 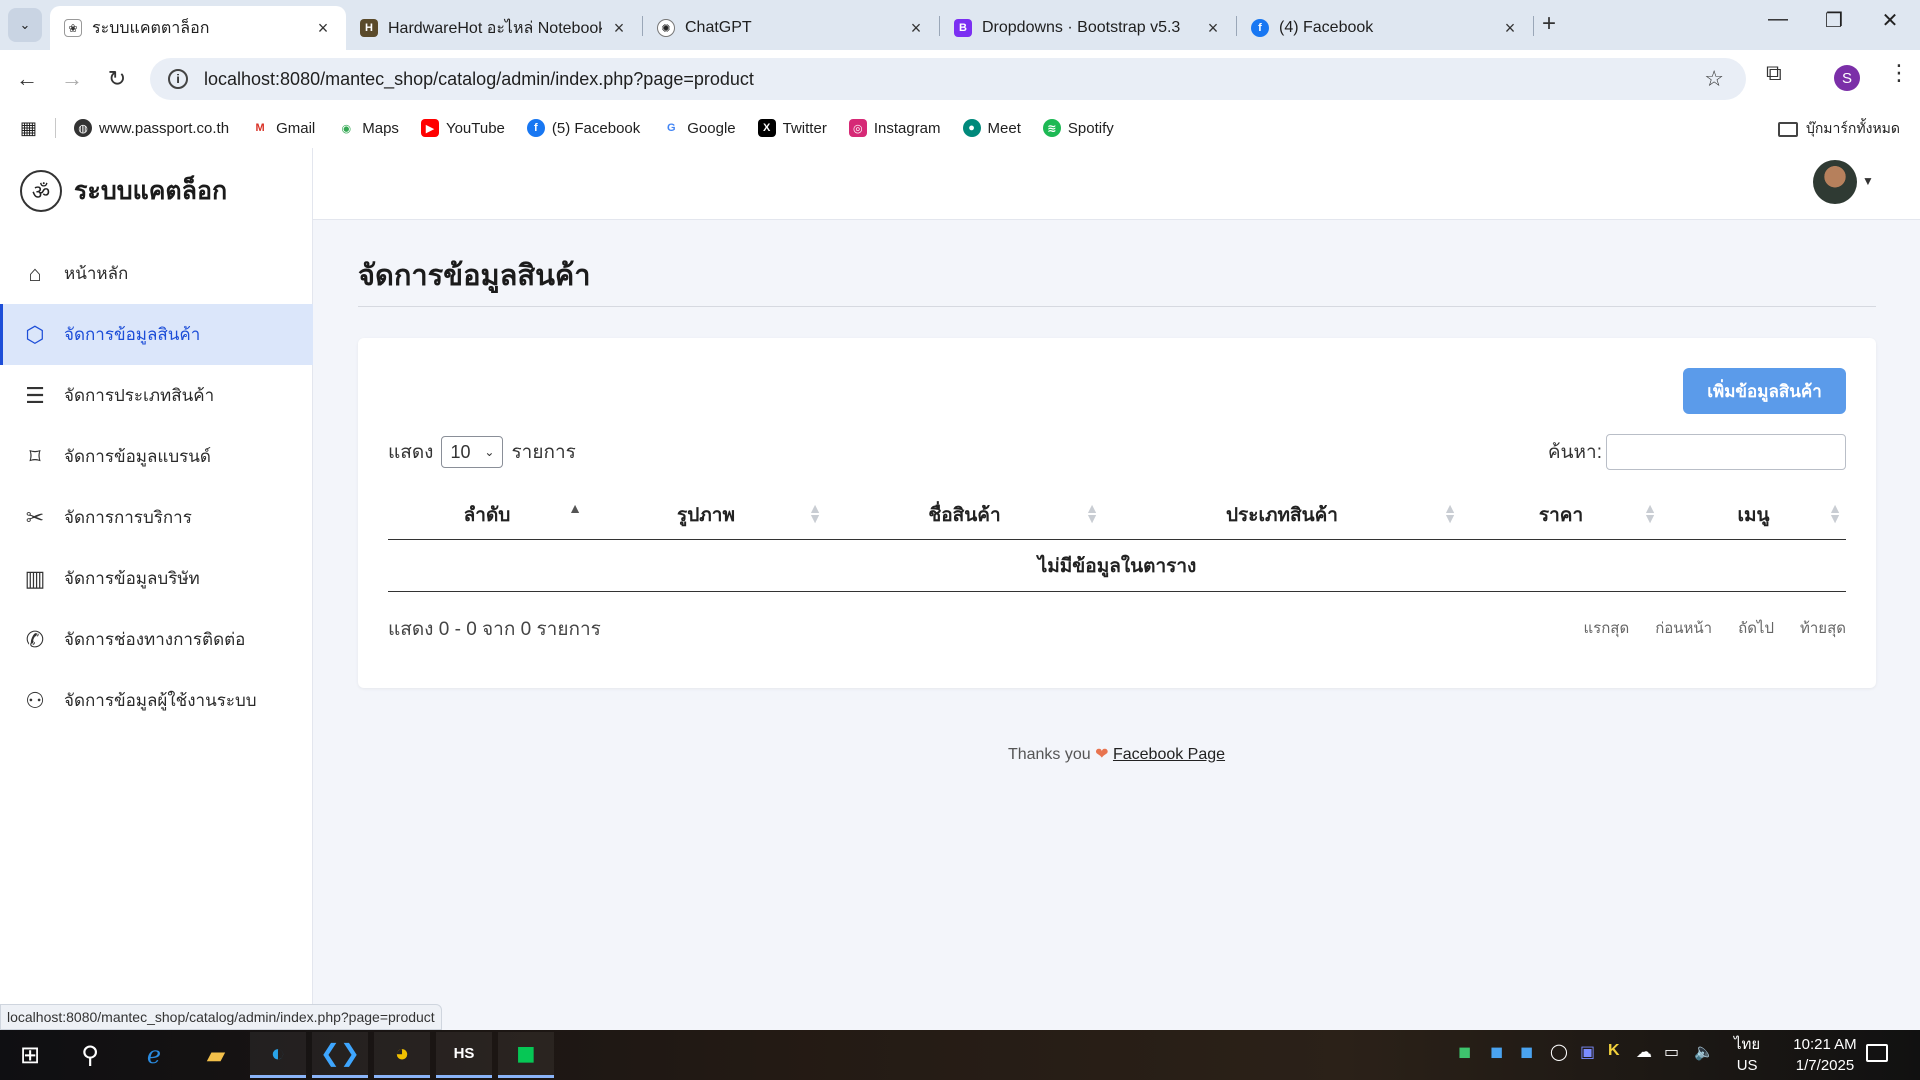 I want to click on back-button: ←, so click(x=27, y=79).